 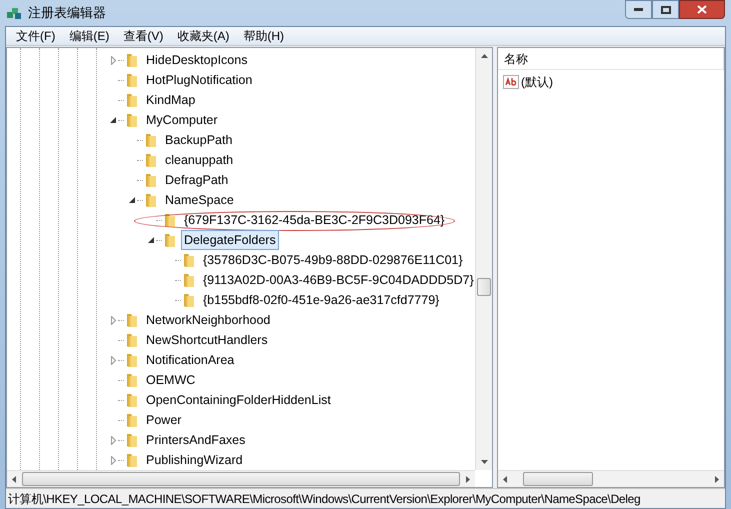 I want to click on tree-item: BackupPath, so click(x=199, y=140).